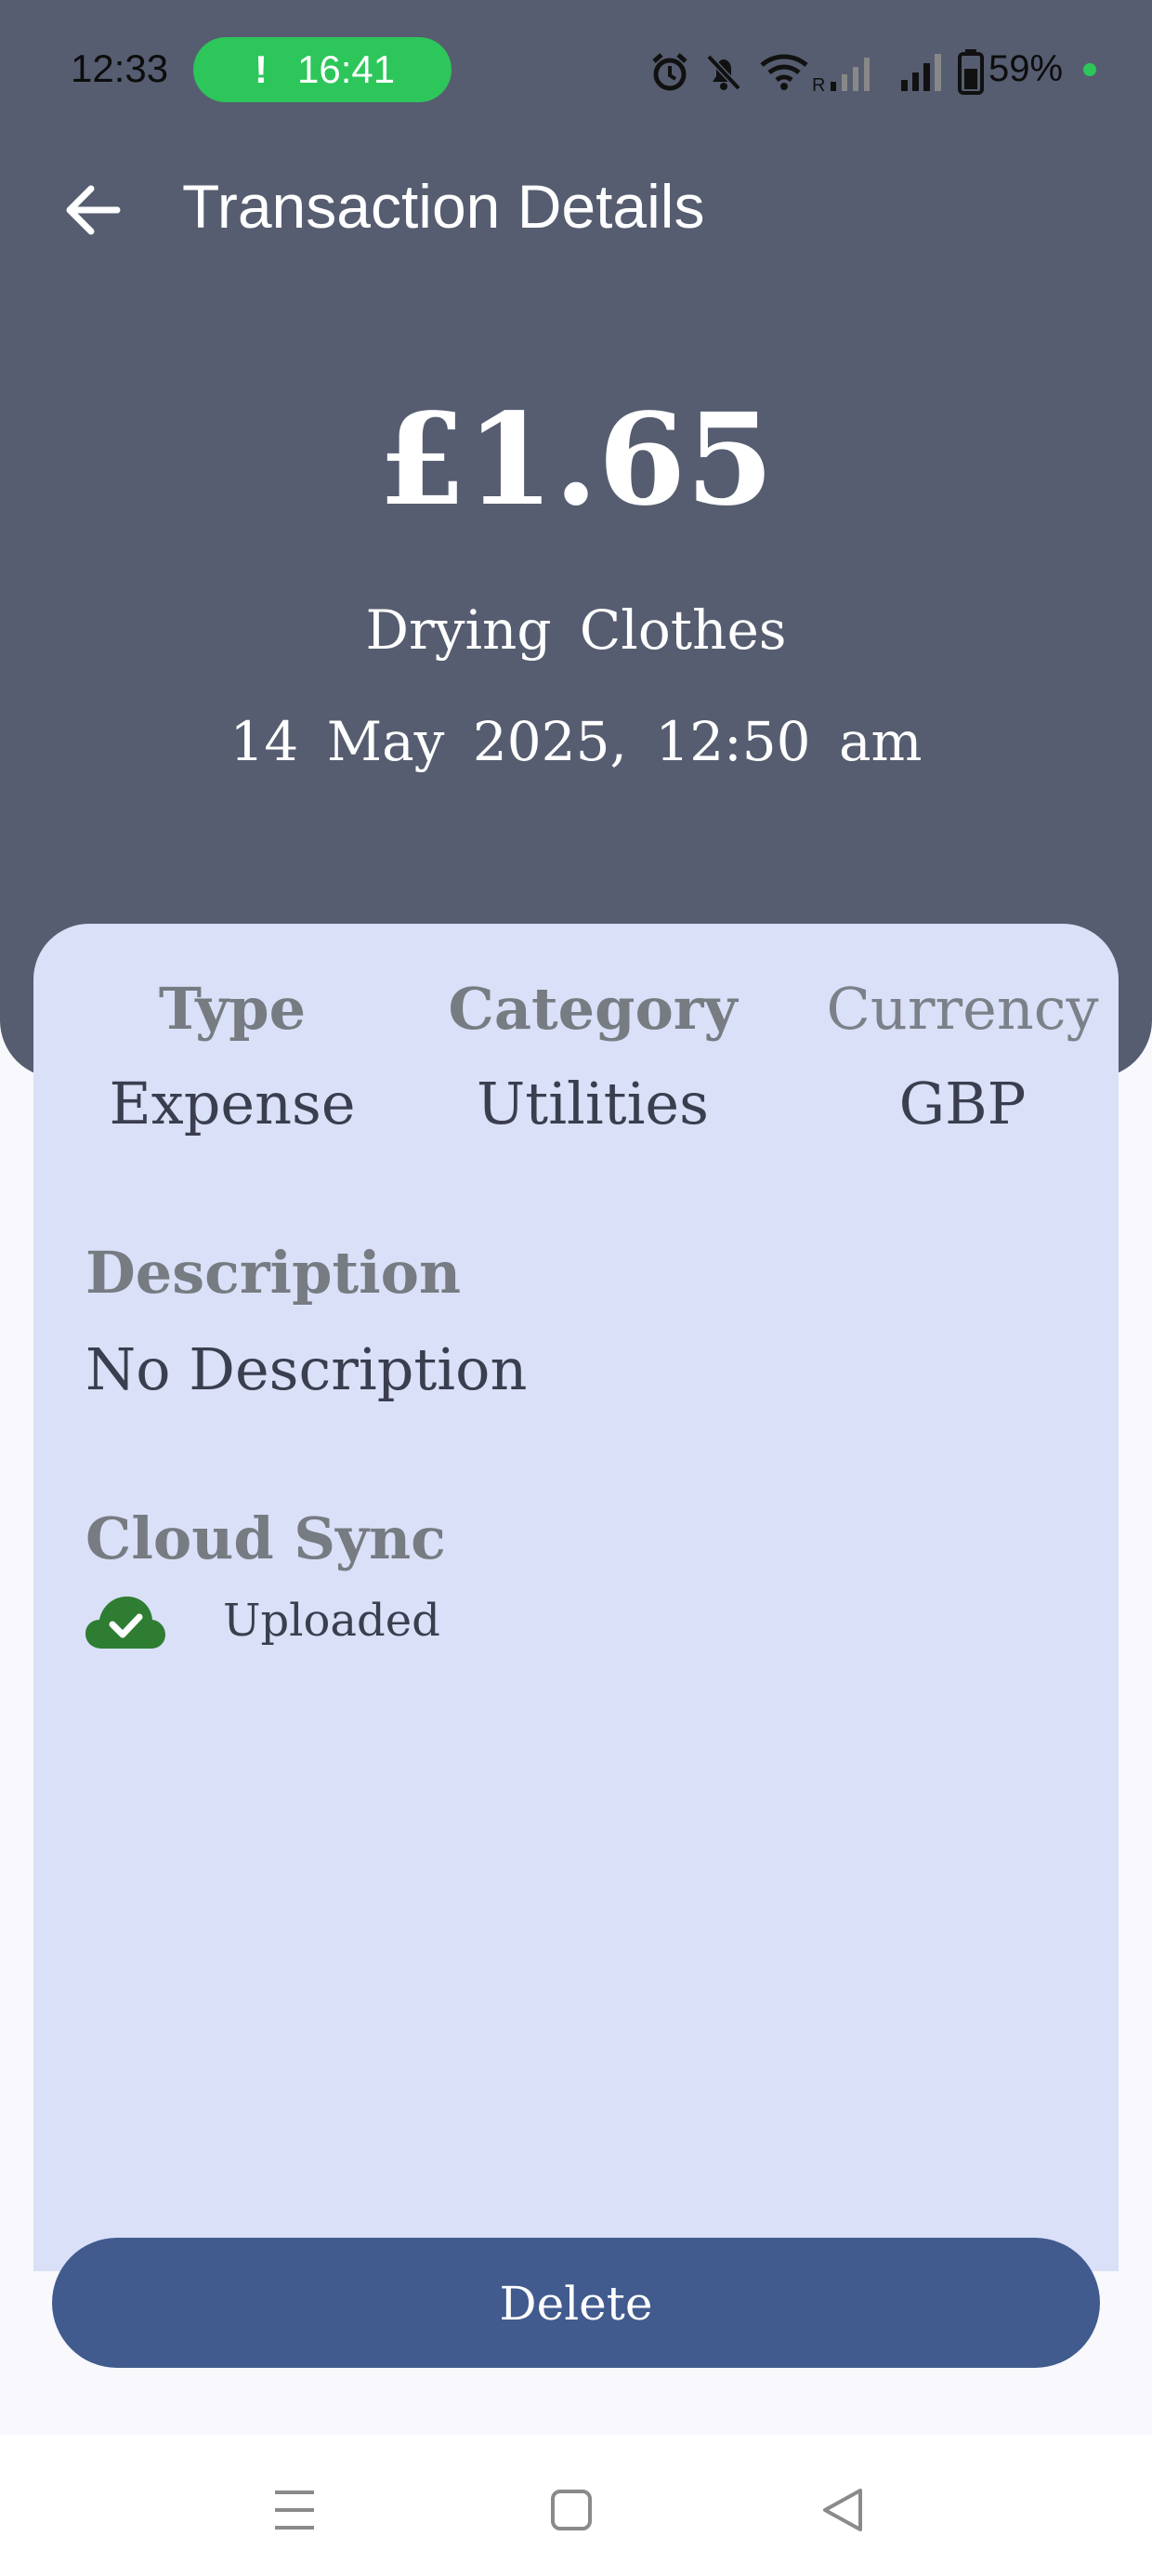 The width and height of the screenshot is (1152, 2576). Describe the element at coordinates (593, 1103) in the screenshot. I see `category-value: Utilities` at that location.